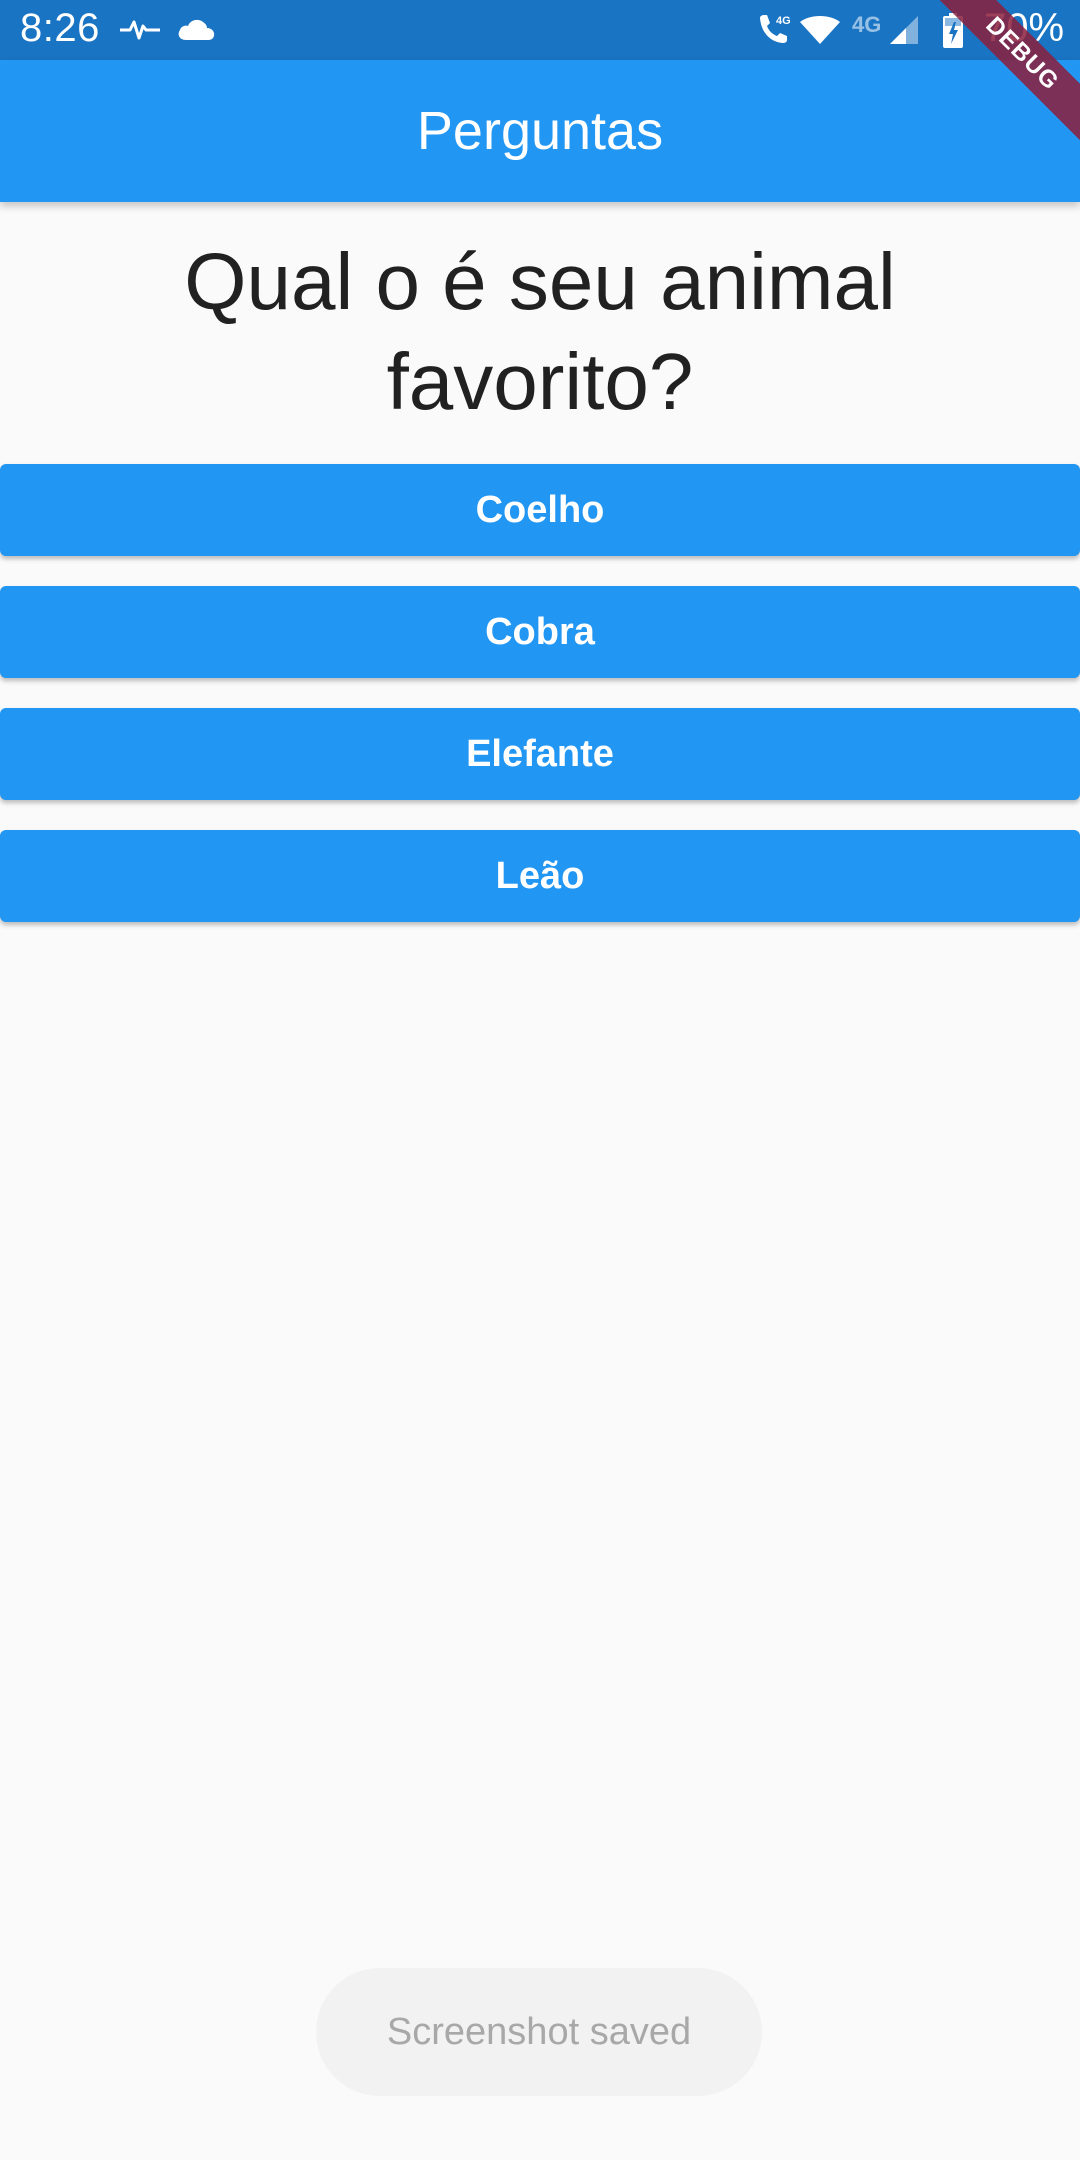 The image size is (1080, 2160). I want to click on question-text: Qual o é seu animal favorito?, so click(540, 331).